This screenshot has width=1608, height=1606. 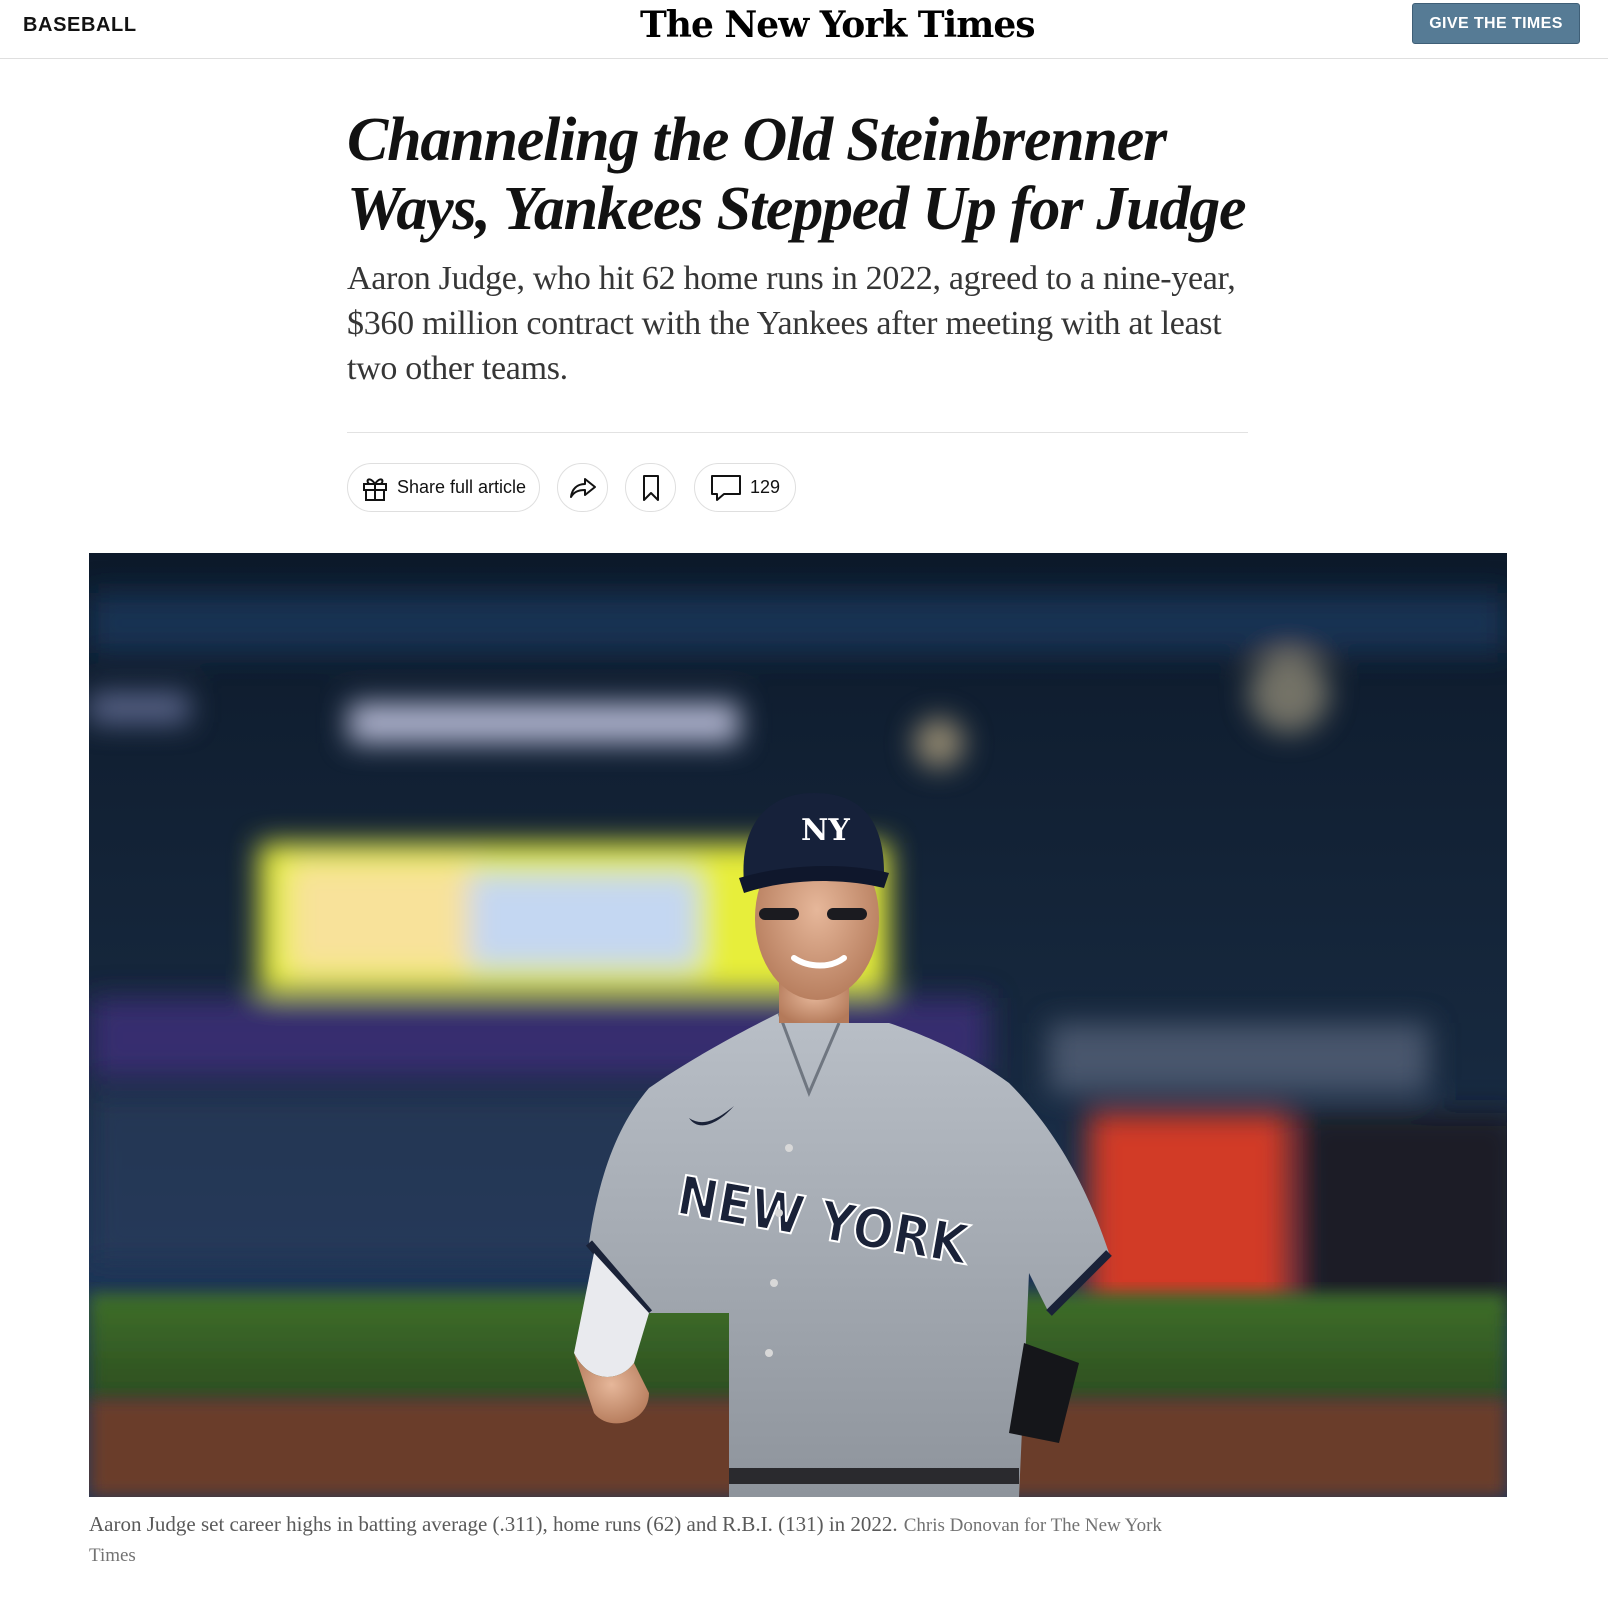 What do you see at coordinates (765, 487) in the screenshot?
I see `comment-count: 129` at bounding box center [765, 487].